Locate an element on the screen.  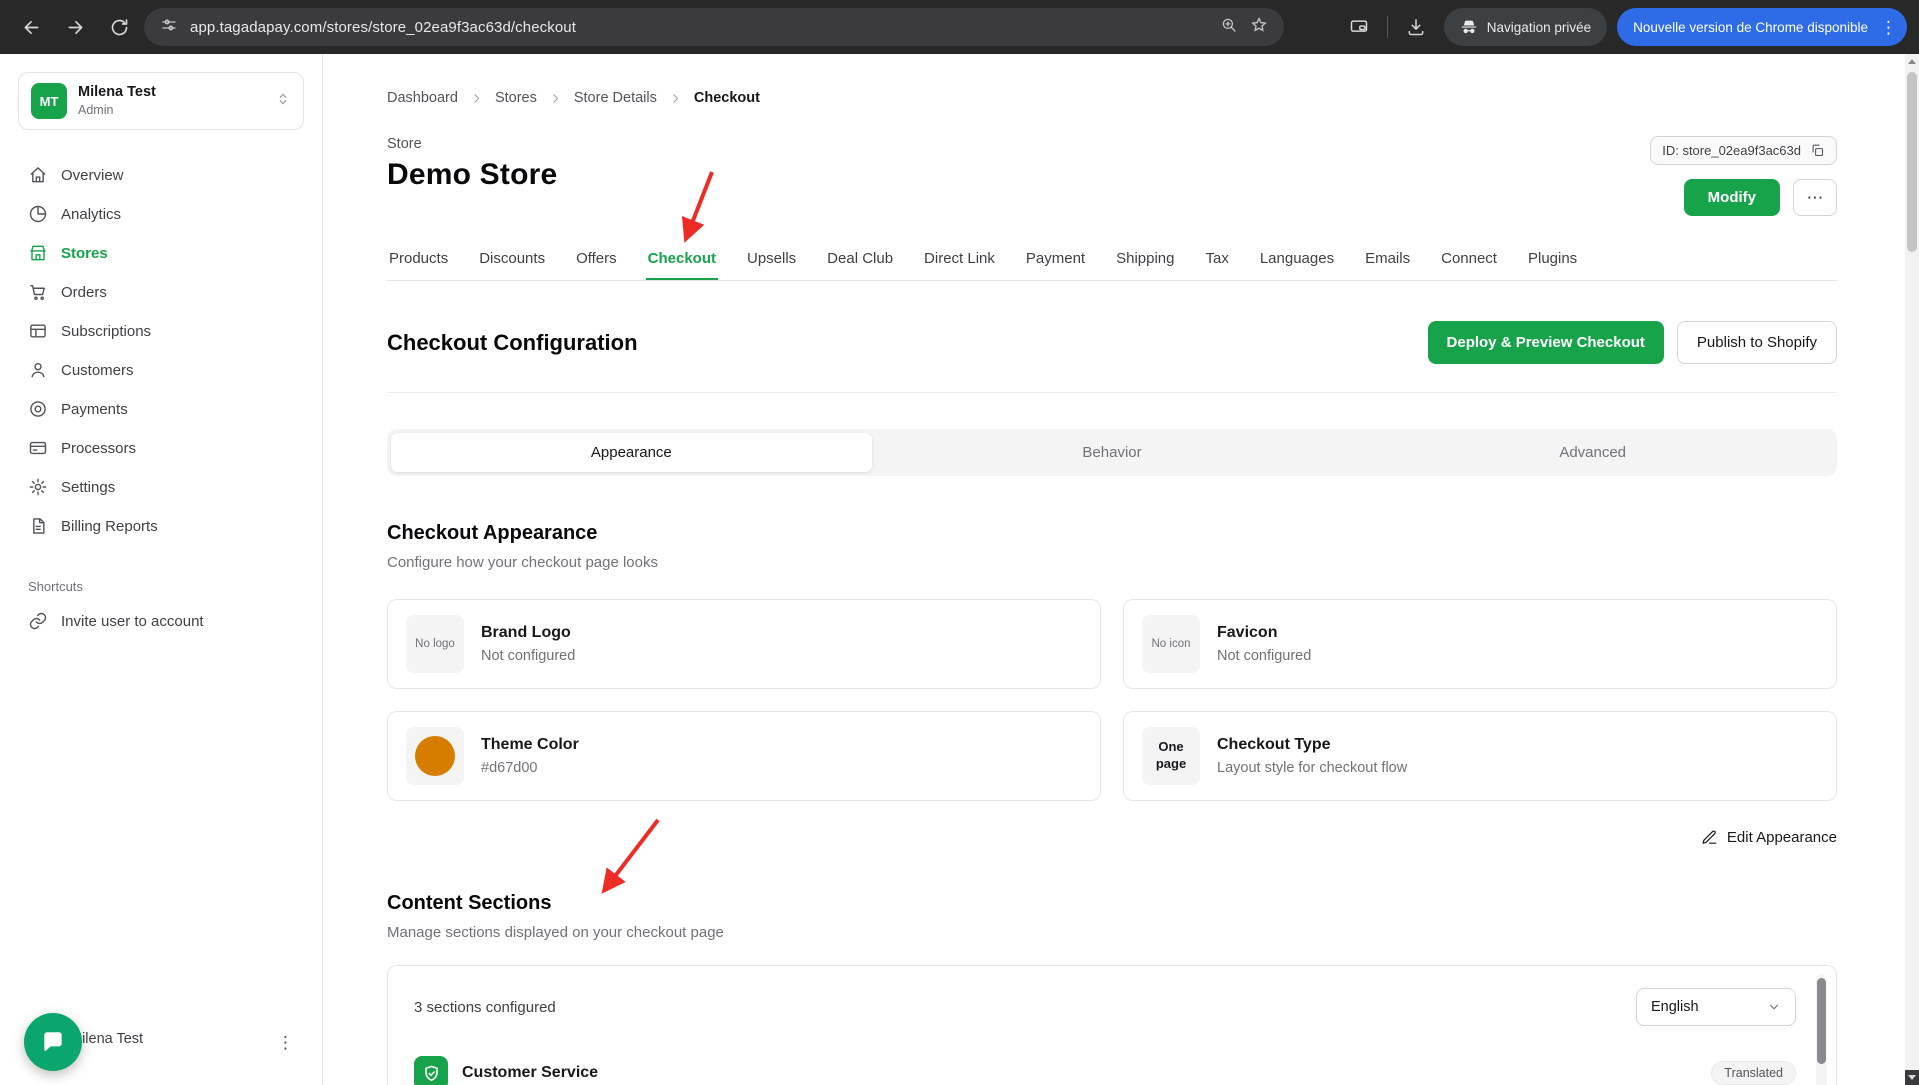
breadcrumb-item-dashboard: Dashboard is located at coordinates (422, 98).